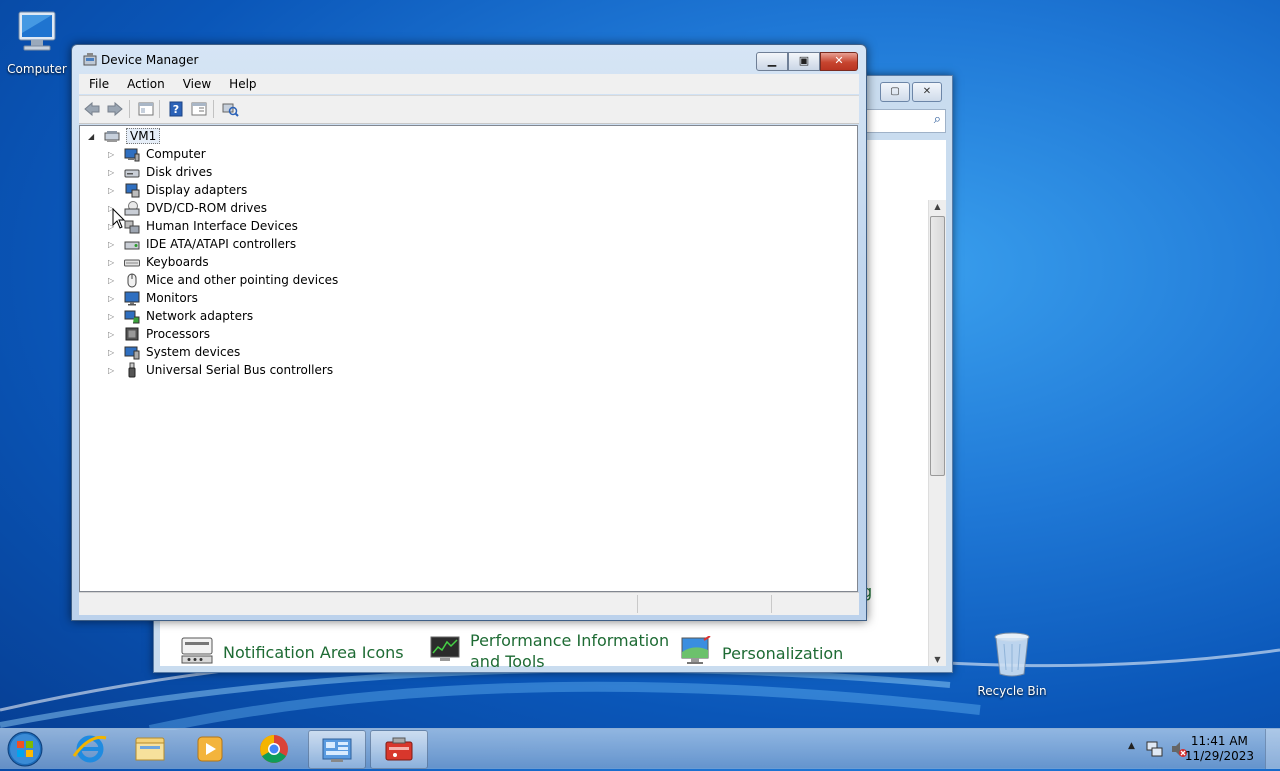 This screenshot has width=1280, height=771. Describe the element at coordinates (570, 640) in the screenshot. I see `label-line-1: Performance Information` at that location.